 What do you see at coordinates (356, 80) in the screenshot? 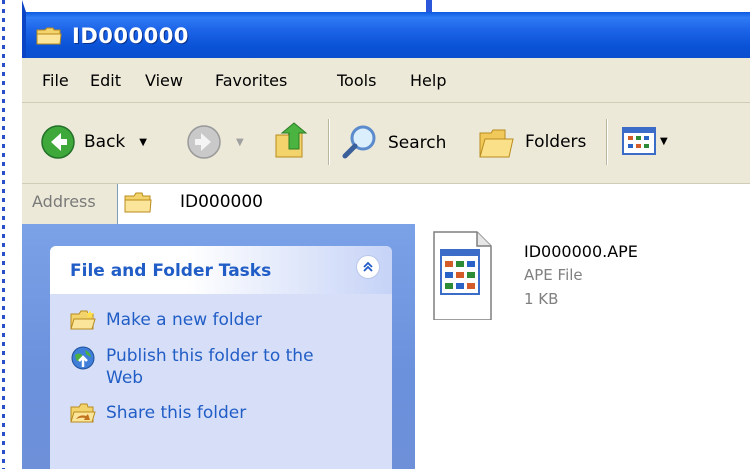
I see `menu-tools: Tools` at bounding box center [356, 80].